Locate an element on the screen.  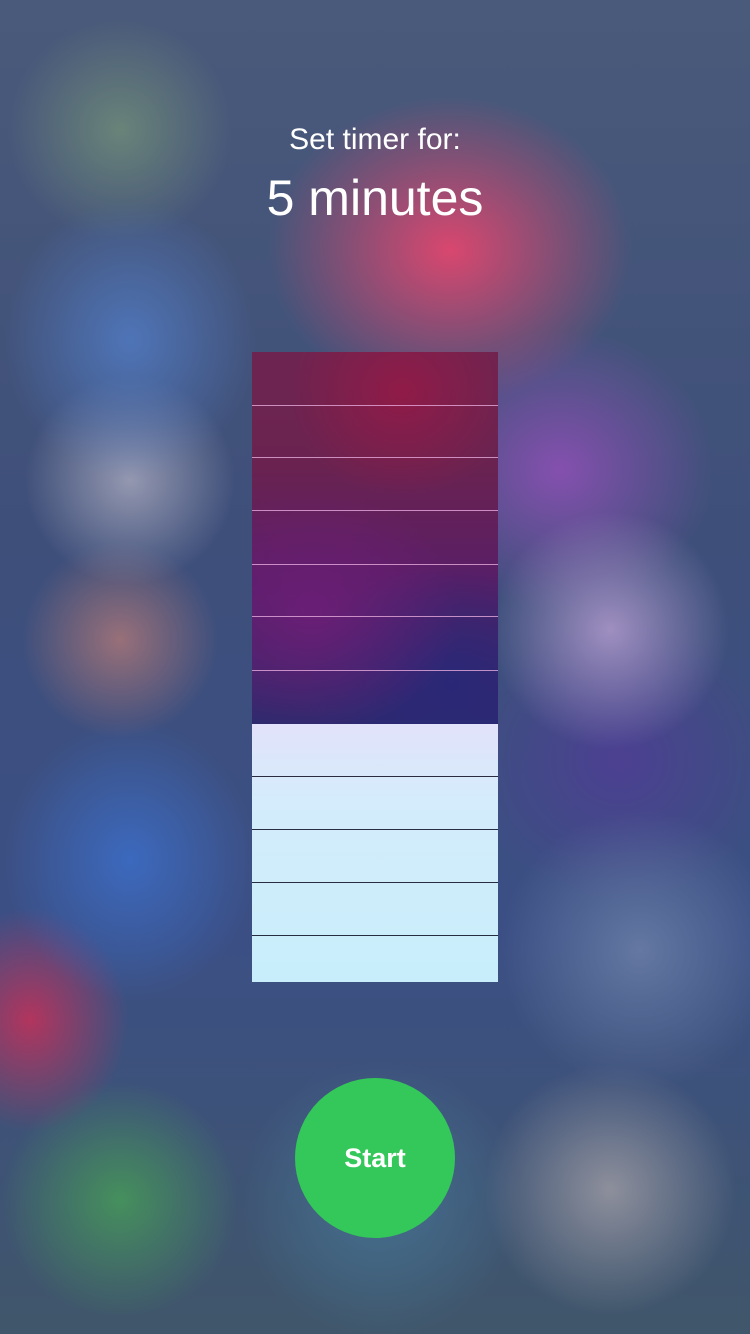
start-button: Start is located at coordinates (375, 1158).